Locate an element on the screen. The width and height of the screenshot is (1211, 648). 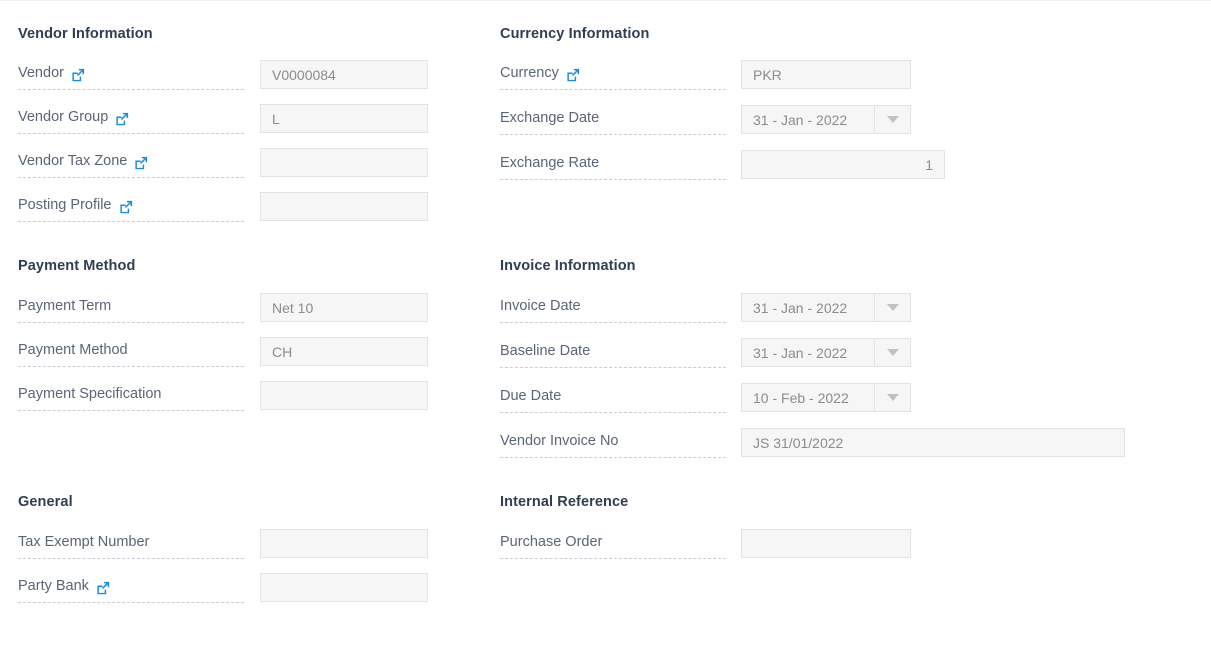
field-row-exchange-rate: Exchange Rate 1 is located at coordinates (722, 172).